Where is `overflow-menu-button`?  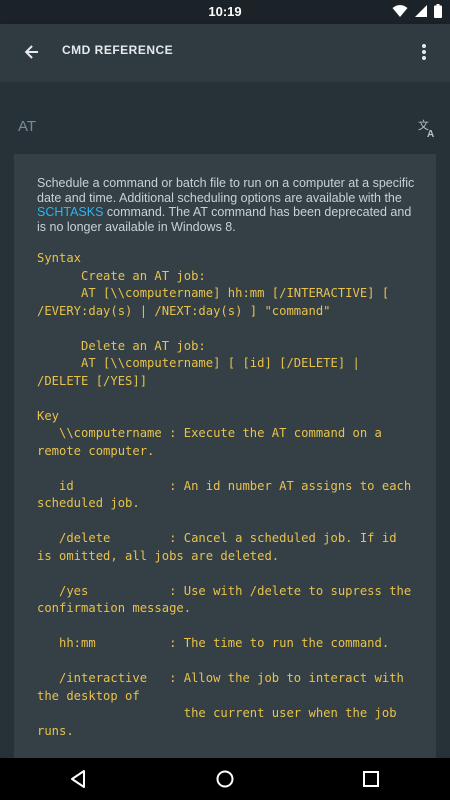 overflow-menu-button is located at coordinates (424, 52).